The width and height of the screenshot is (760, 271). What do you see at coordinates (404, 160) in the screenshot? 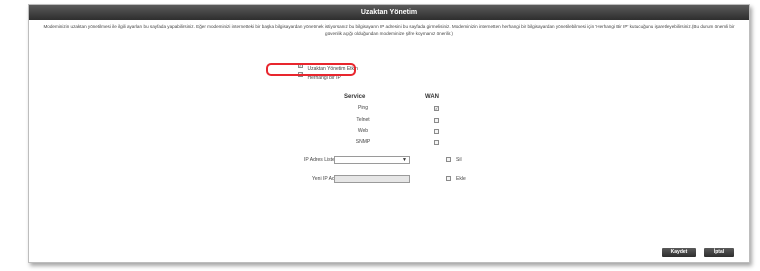
I see `dropdown-arrow-icon: ▼` at bounding box center [404, 160].